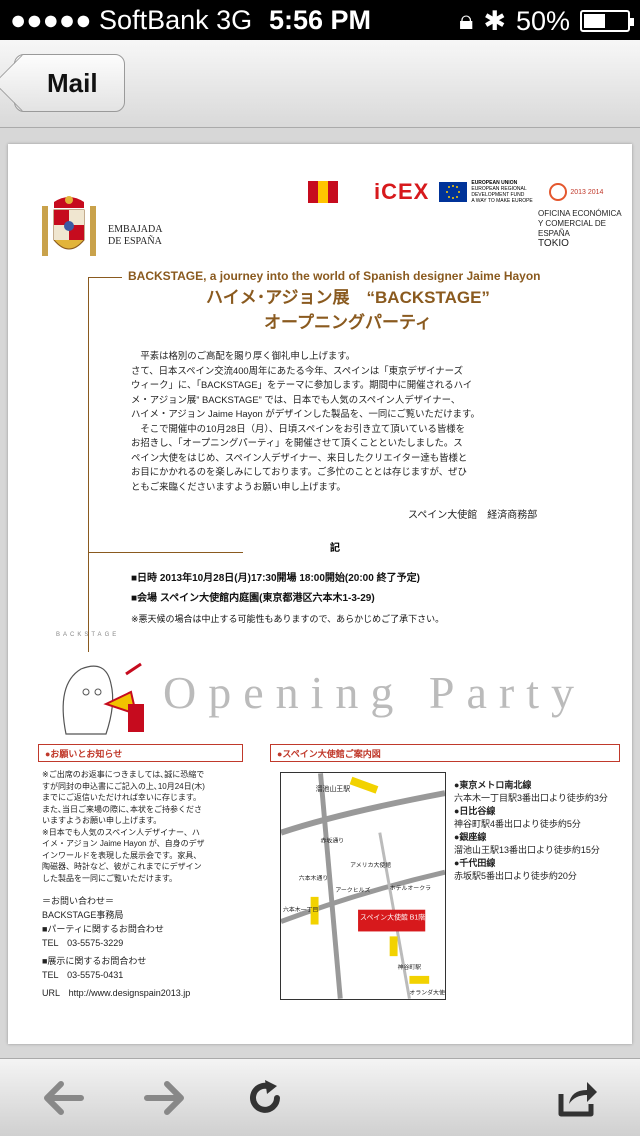  Describe the element at coordinates (288, 619) in the screenshot. I see `rain-note: ※悪天候の場合は中止する可能性もありますので、あらかじめご了承下さい。` at that location.